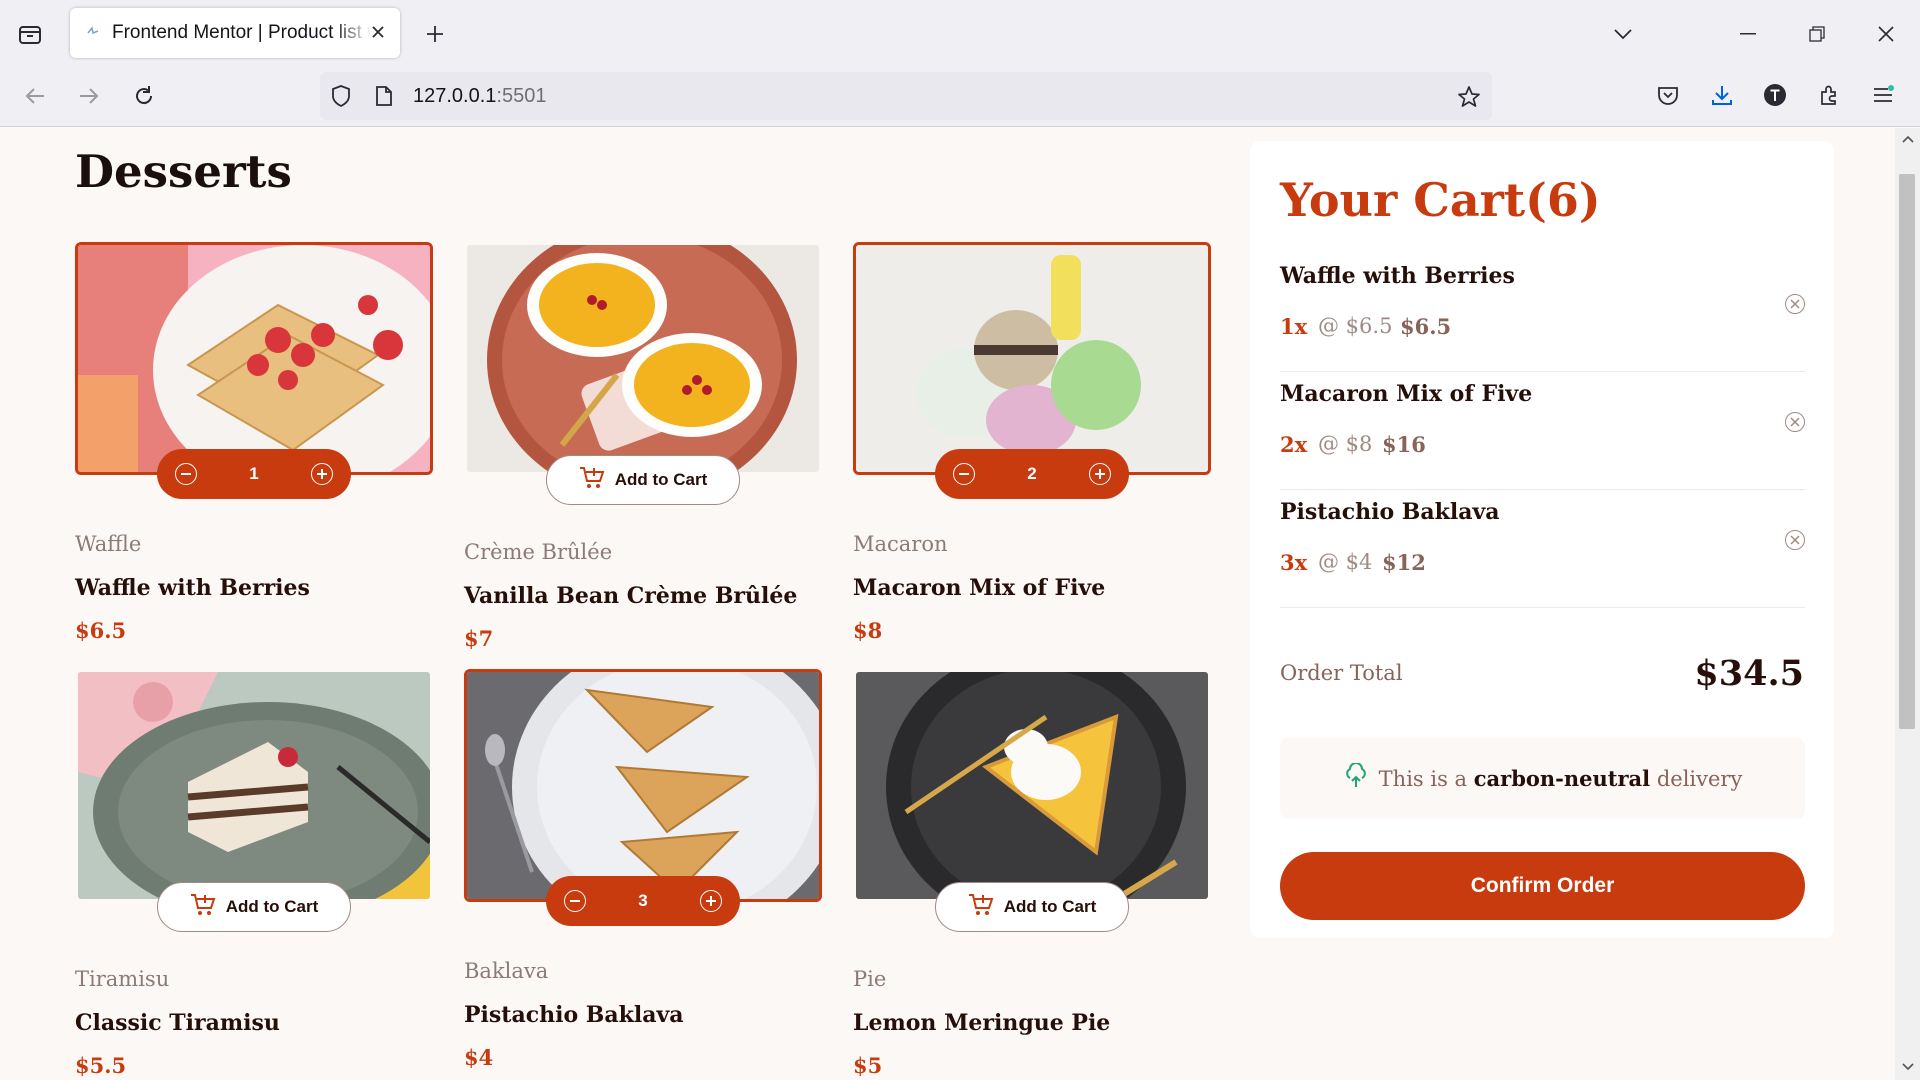 The image size is (1920, 1080). Describe the element at coordinates (101, 630) in the screenshot. I see `product-price: $6.5` at that location.